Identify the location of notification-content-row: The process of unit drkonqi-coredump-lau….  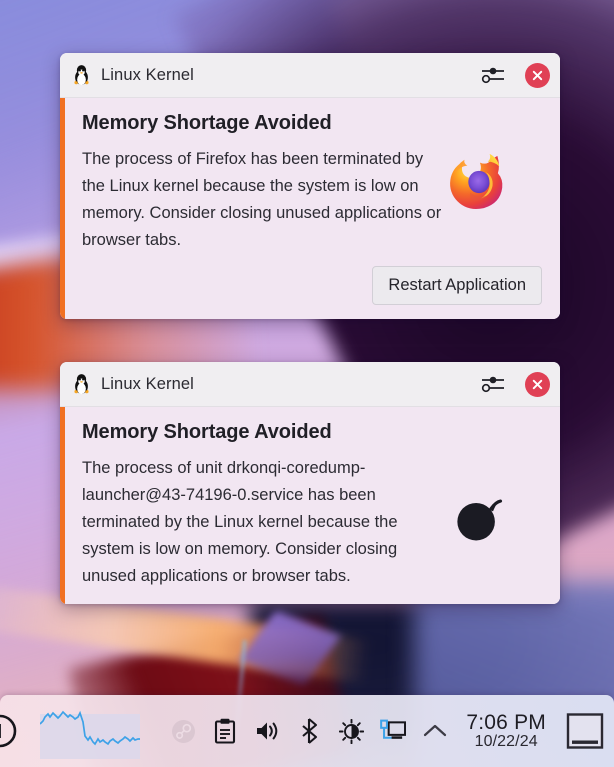
(312, 522).